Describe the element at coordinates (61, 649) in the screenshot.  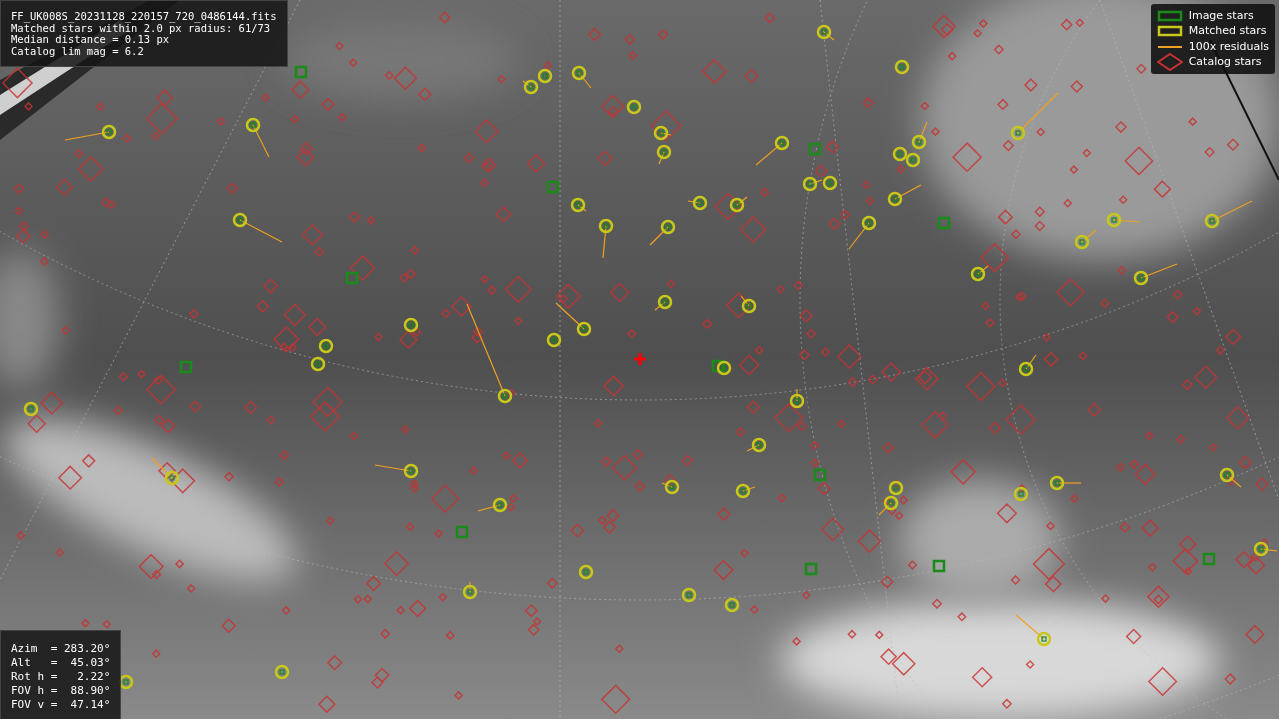
I see `info-text: Azim = 283.20°` at that location.